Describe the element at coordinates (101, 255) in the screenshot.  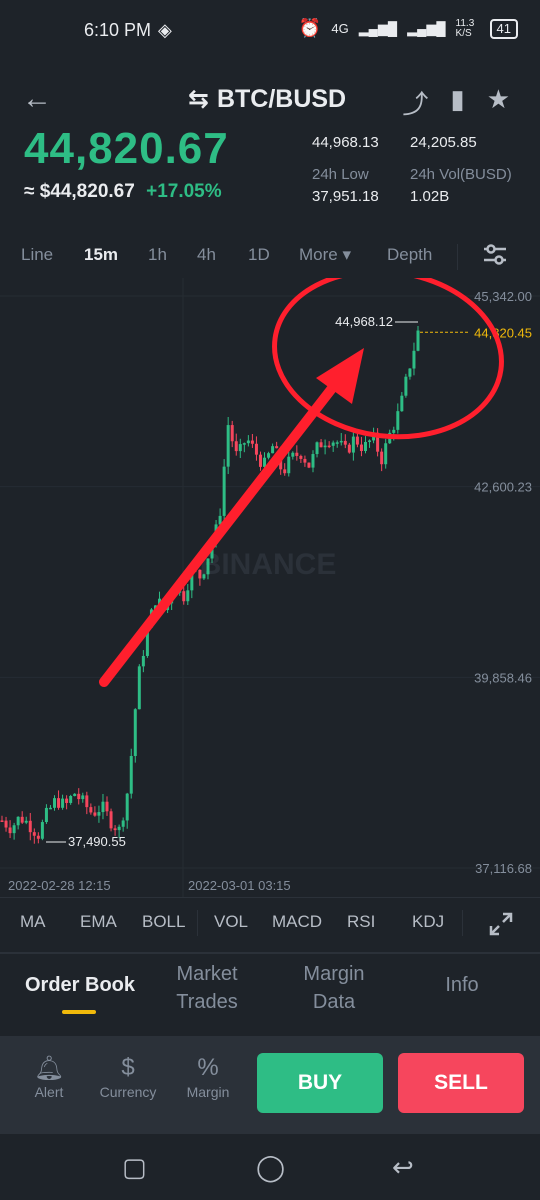
I see `tf-15m: 15m` at that location.